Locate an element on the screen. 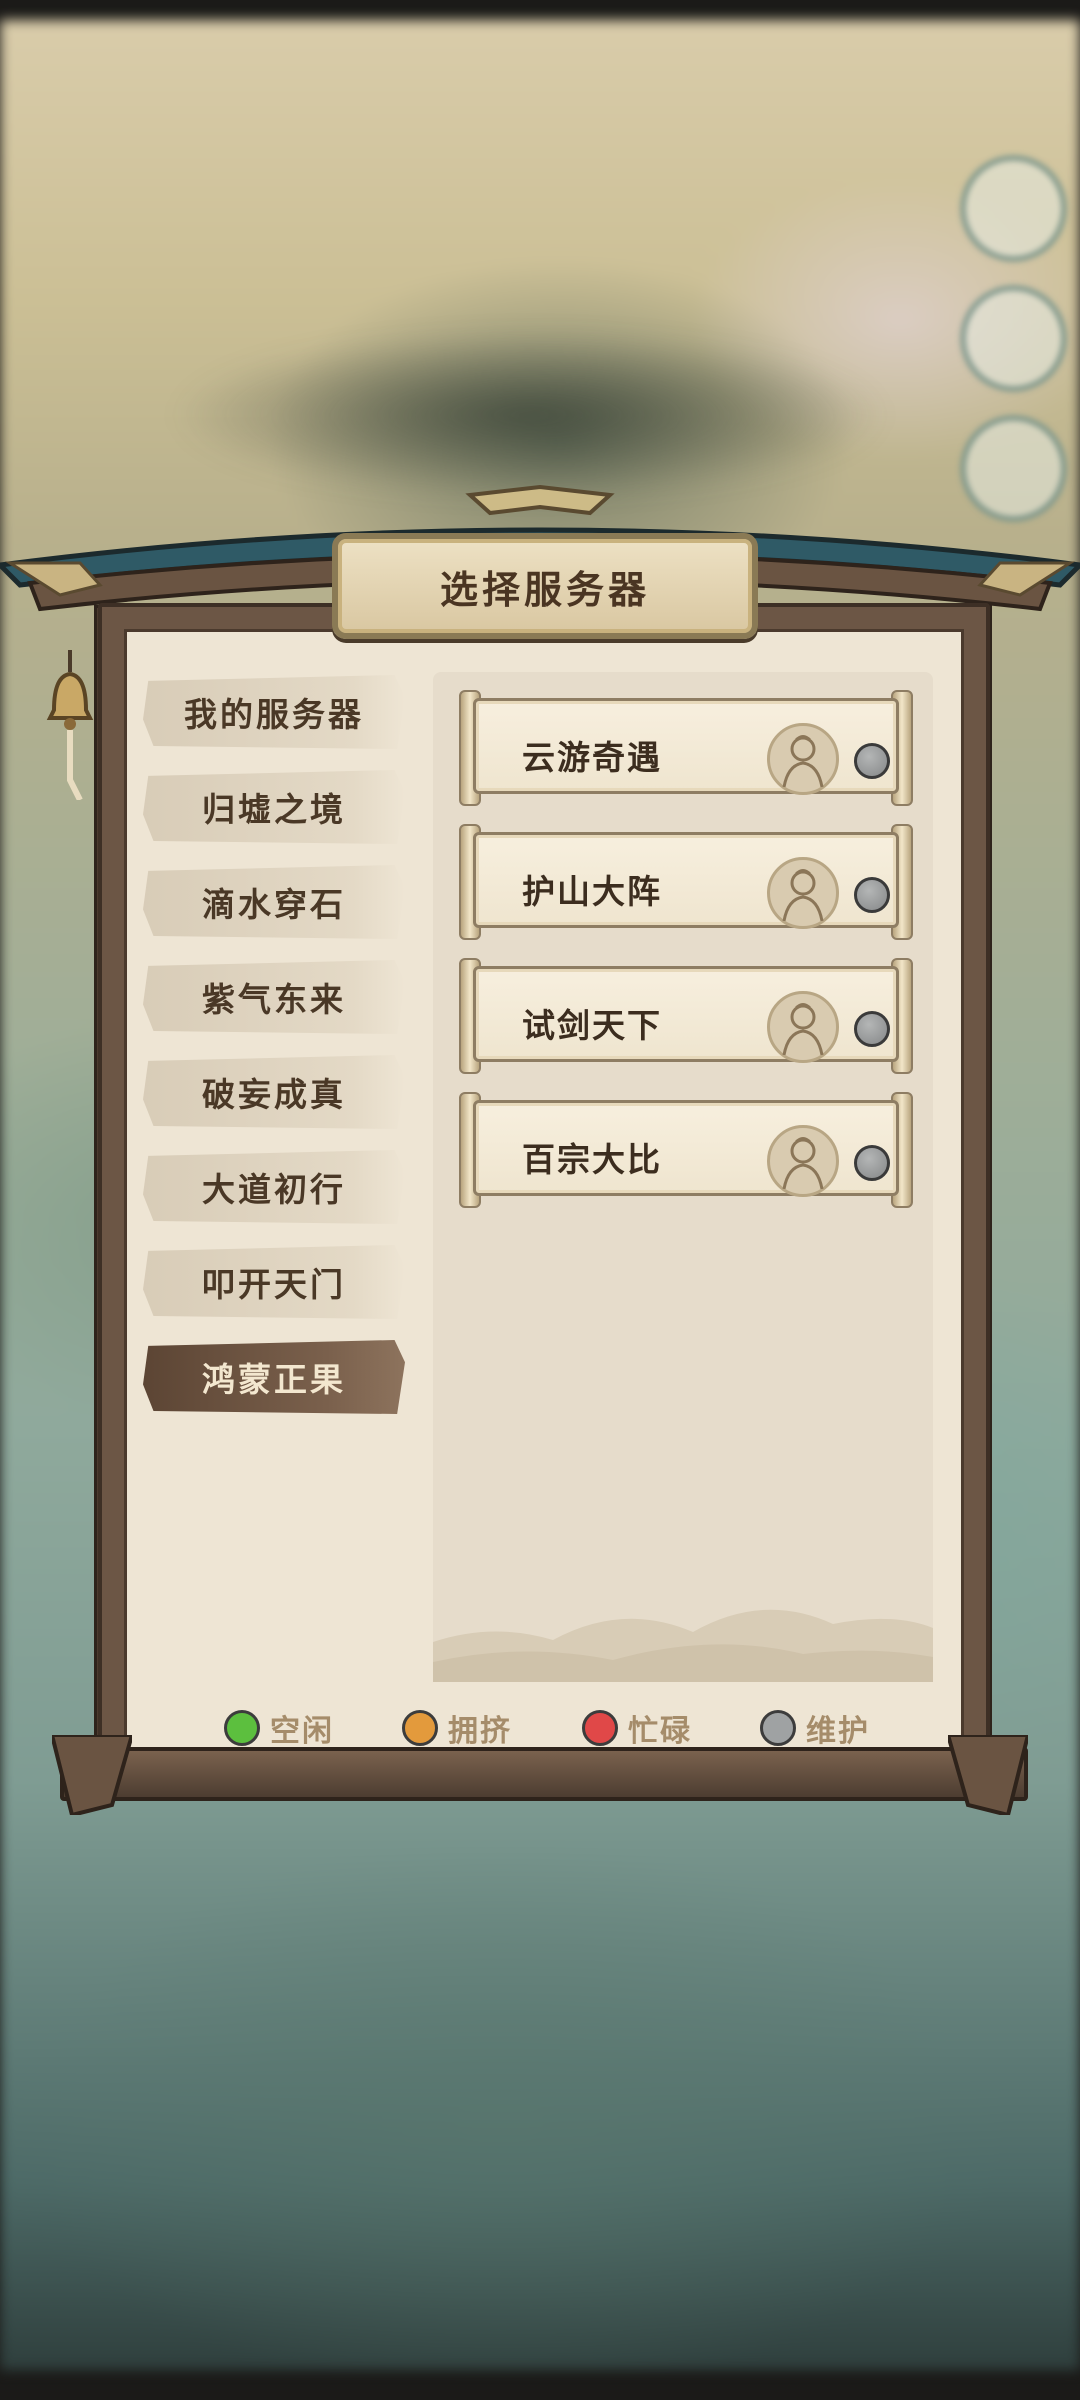 The image size is (1080, 2400). dialog-base is located at coordinates (544, 1774).